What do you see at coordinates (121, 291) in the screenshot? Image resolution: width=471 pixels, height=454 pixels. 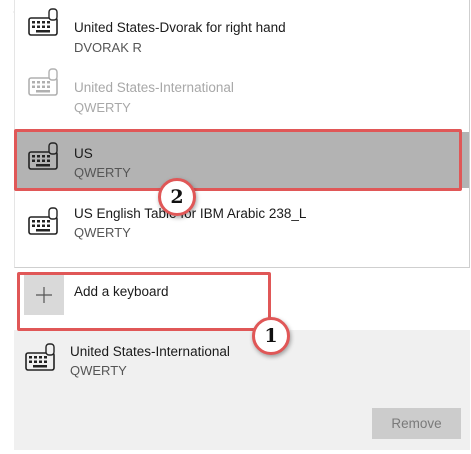 I see `add-keyboard-label: Add a keyboard` at bounding box center [121, 291].